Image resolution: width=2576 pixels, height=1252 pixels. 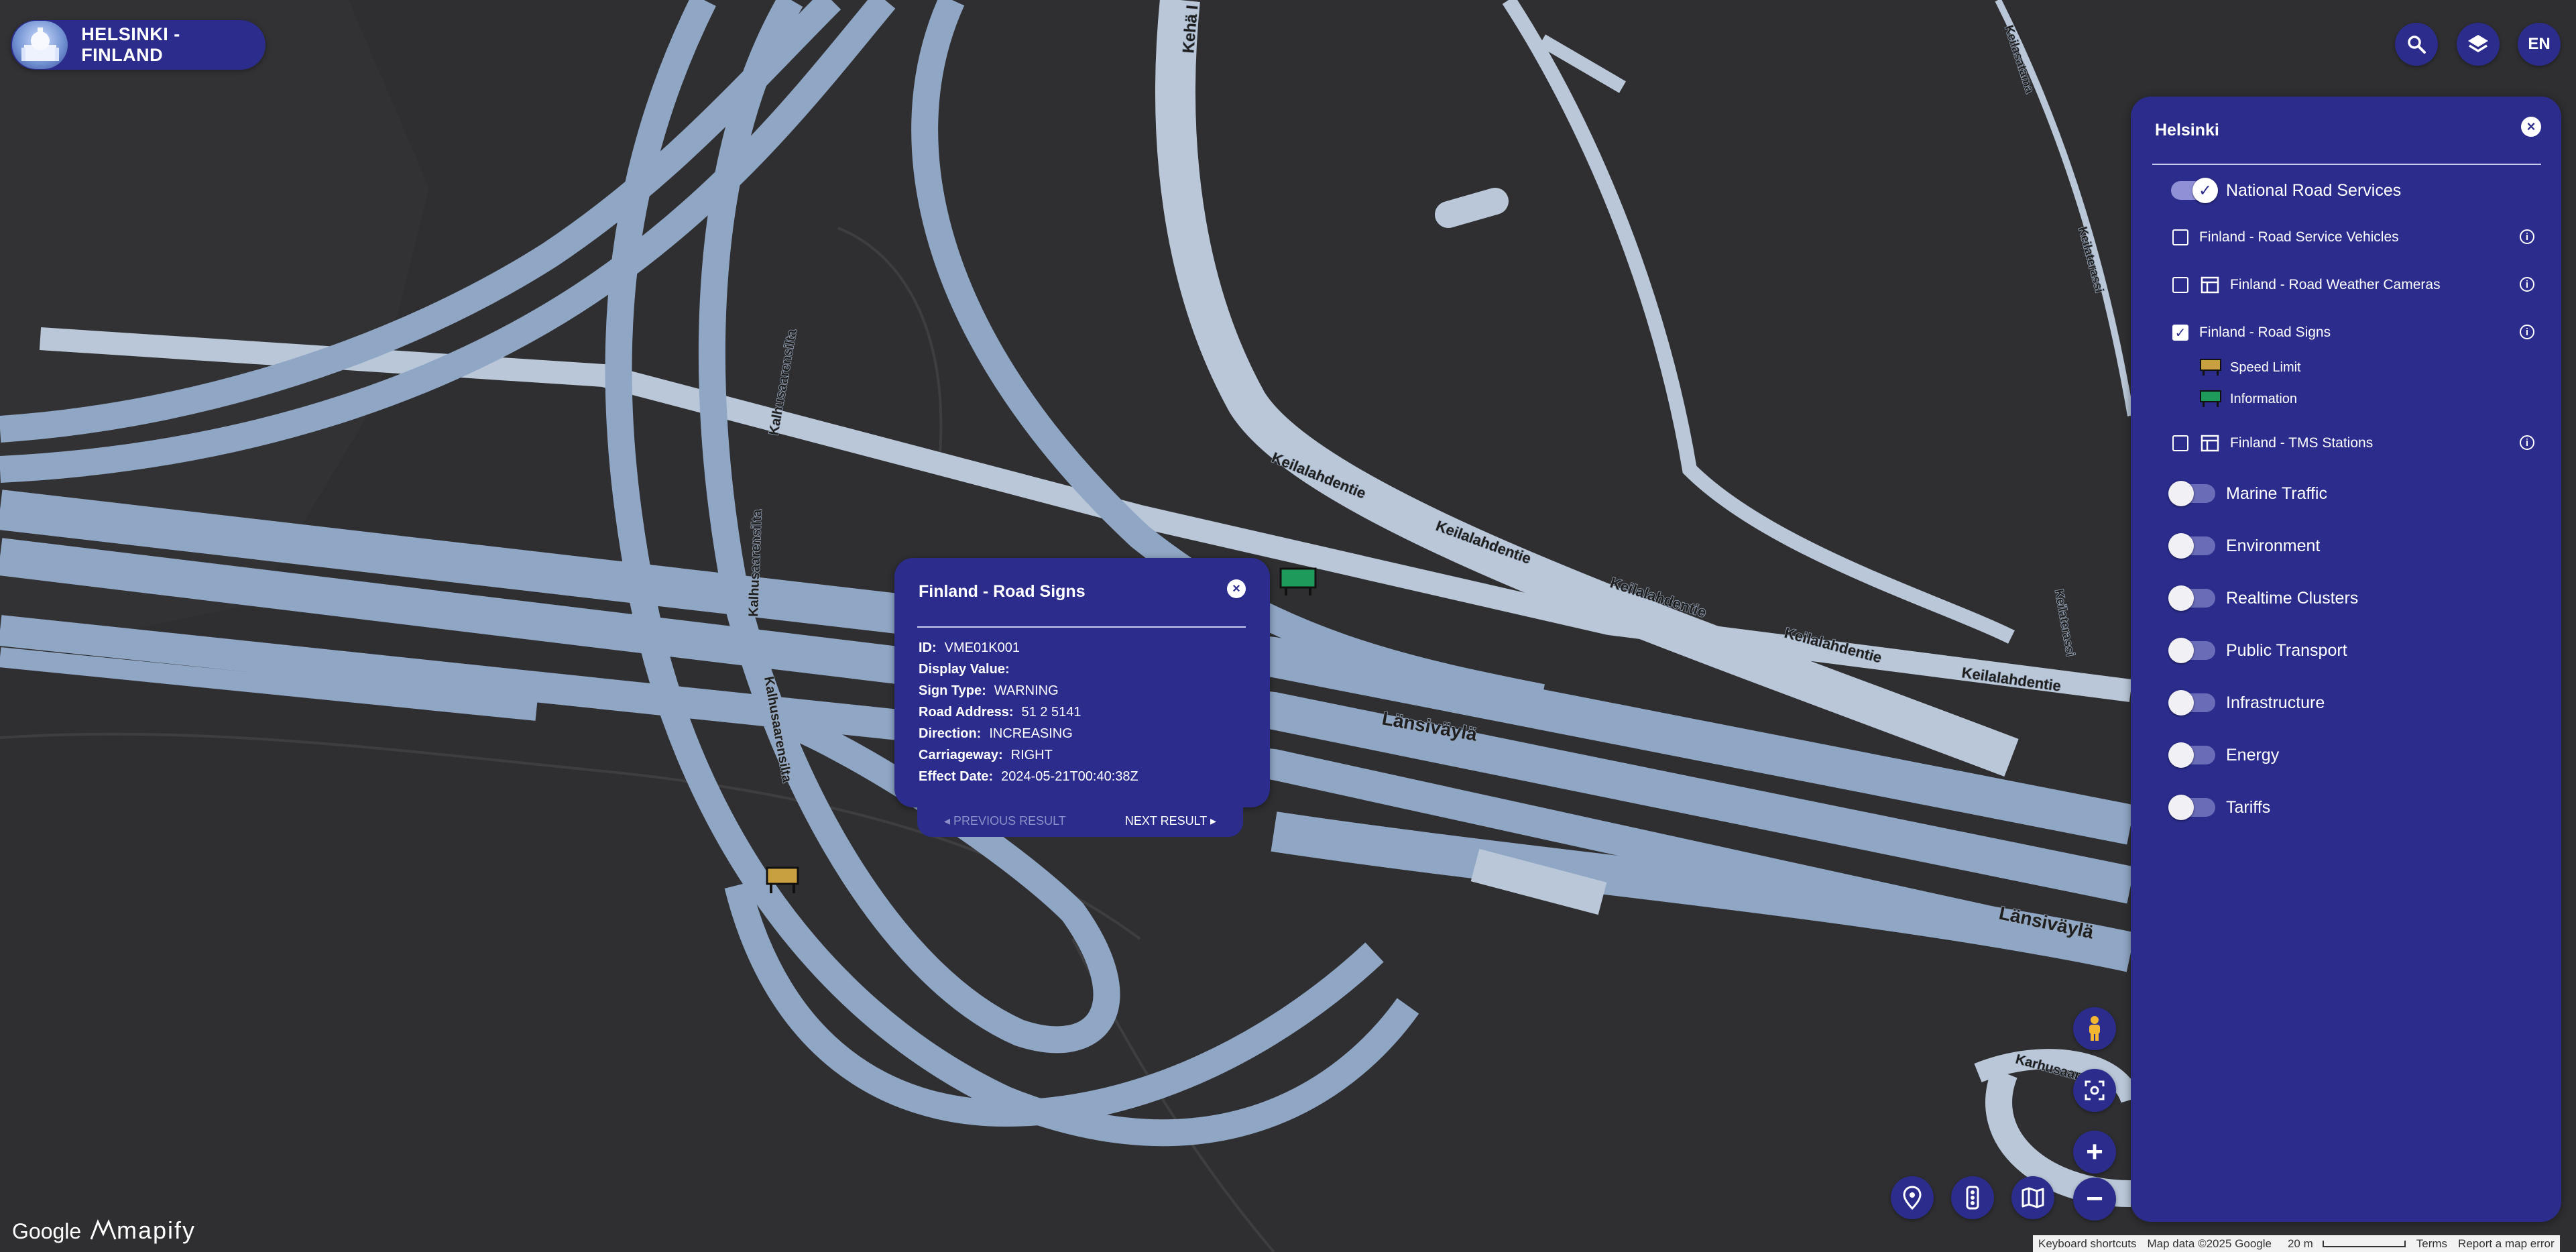 What do you see at coordinates (2364, 1243) in the screenshot?
I see `scale-bar` at bounding box center [2364, 1243].